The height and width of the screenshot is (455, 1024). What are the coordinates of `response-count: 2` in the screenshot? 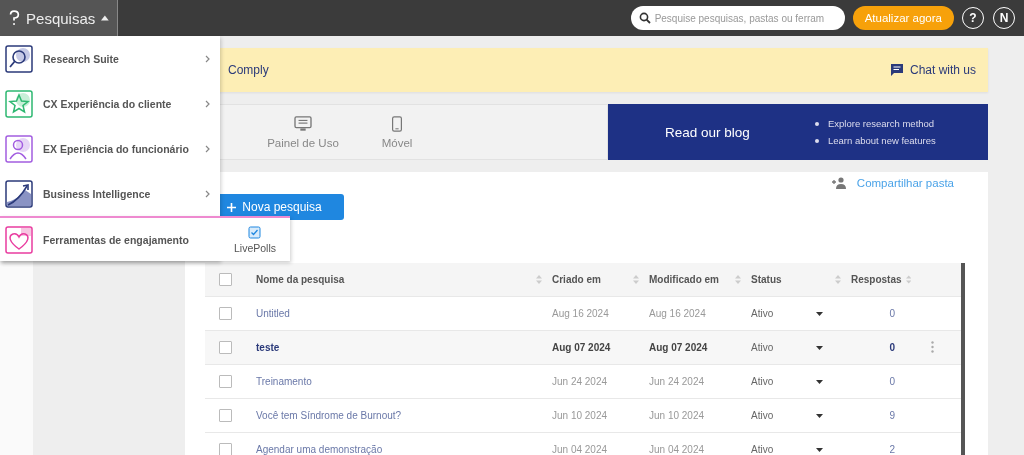 It's located at (873, 449).